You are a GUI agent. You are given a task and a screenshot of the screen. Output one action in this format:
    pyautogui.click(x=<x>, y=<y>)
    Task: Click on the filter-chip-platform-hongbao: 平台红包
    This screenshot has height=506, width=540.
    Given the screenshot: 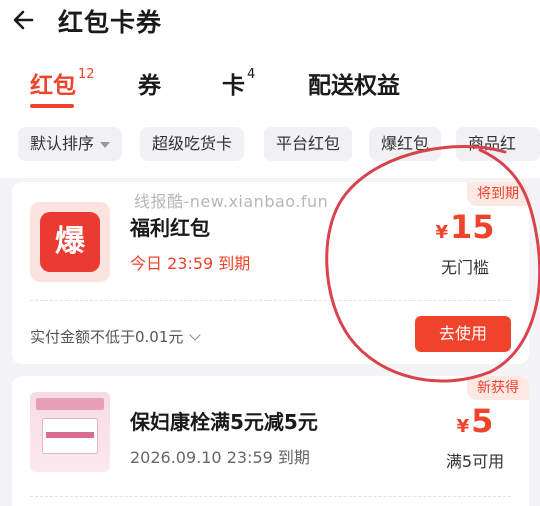 What is the action you would take?
    pyautogui.click(x=308, y=144)
    